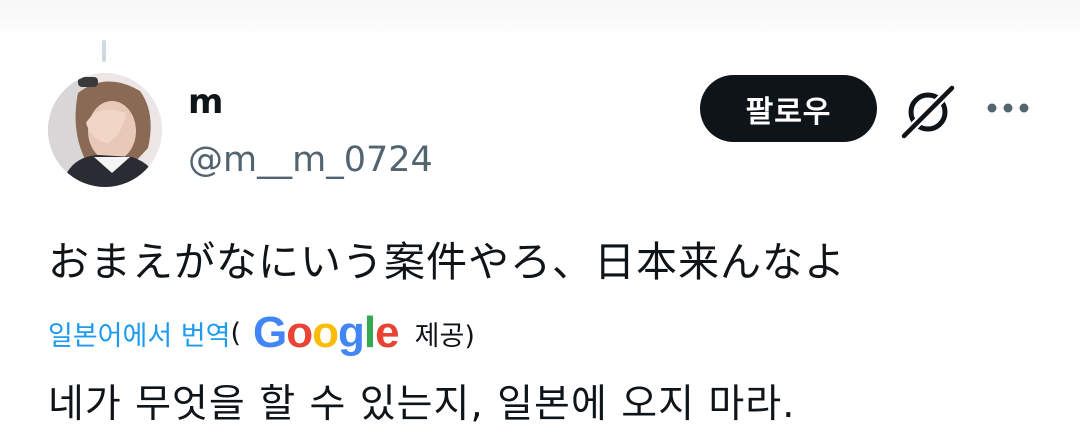  What do you see at coordinates (1008, 108) in the screenshot?
I see `more-icon` at bounding box center [1008, 108].